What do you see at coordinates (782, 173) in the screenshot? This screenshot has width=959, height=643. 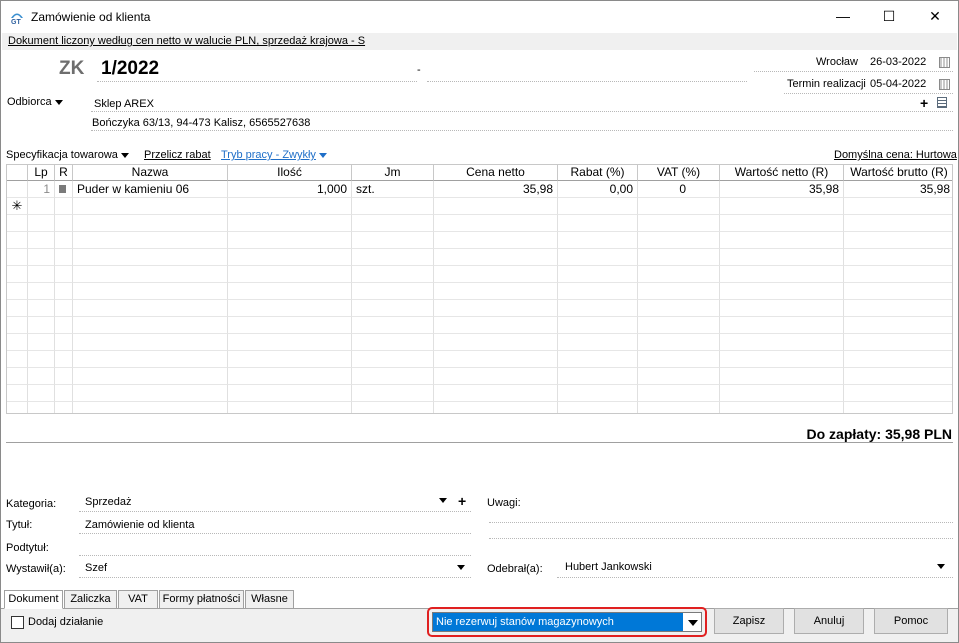 I see `col-net: Wartość netto (R)` at bounding box center [782, 173].